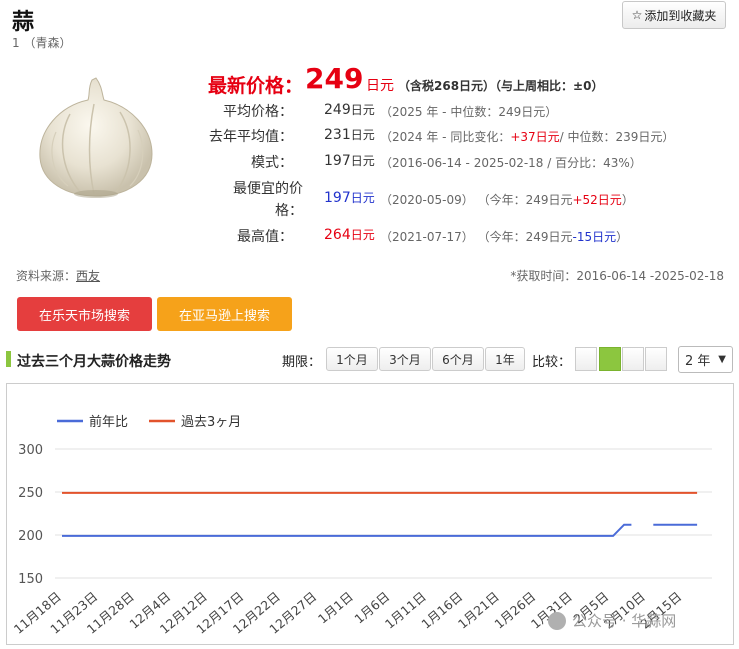  What do you see at coordinates (108, 422) in the screenshot?
I see `legend-label: 前年比` at bounding box center [108, 422].